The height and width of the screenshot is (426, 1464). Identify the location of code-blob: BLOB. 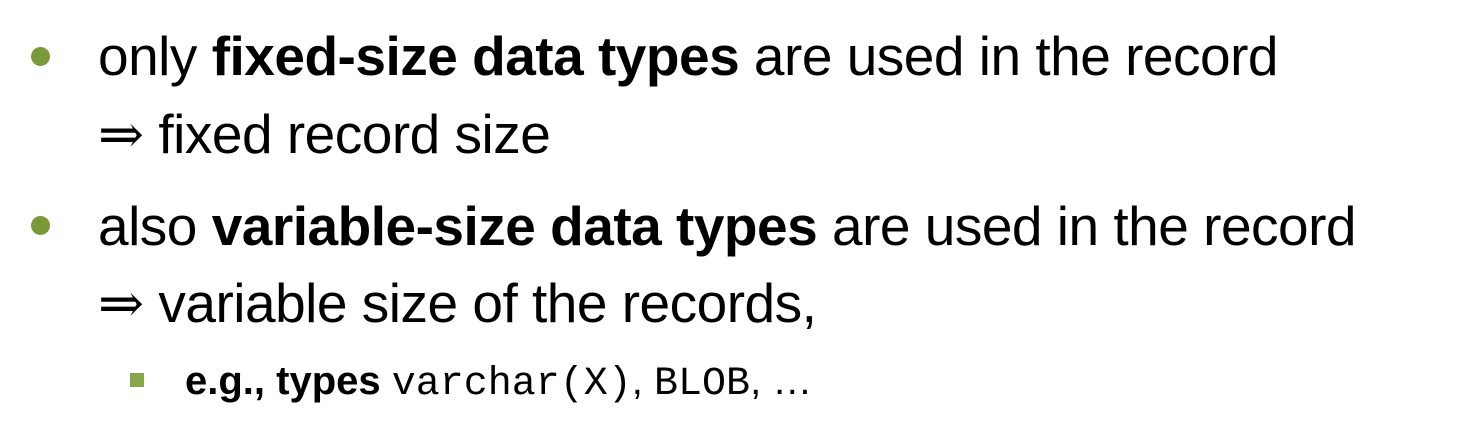
(702, 384).